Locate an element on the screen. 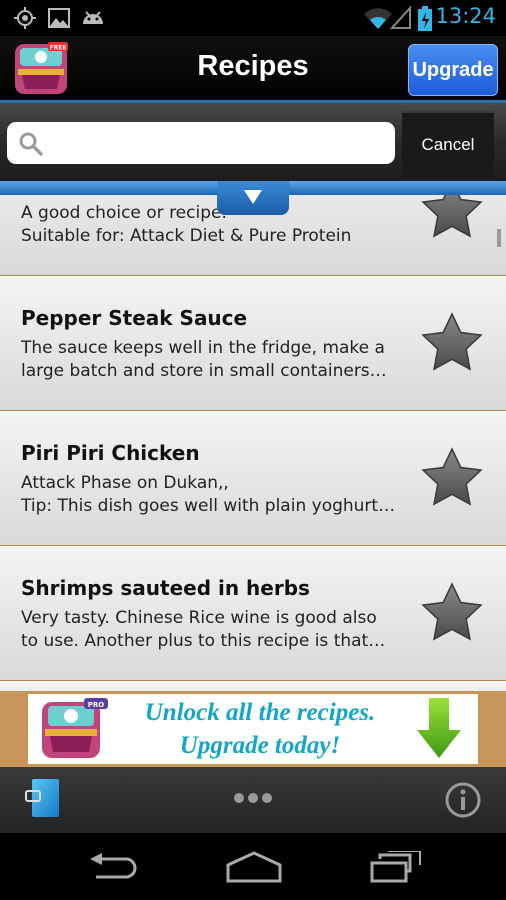 This screenshot has height=900, width=506. triangle-down-icon is located at coordinates (253, 197).